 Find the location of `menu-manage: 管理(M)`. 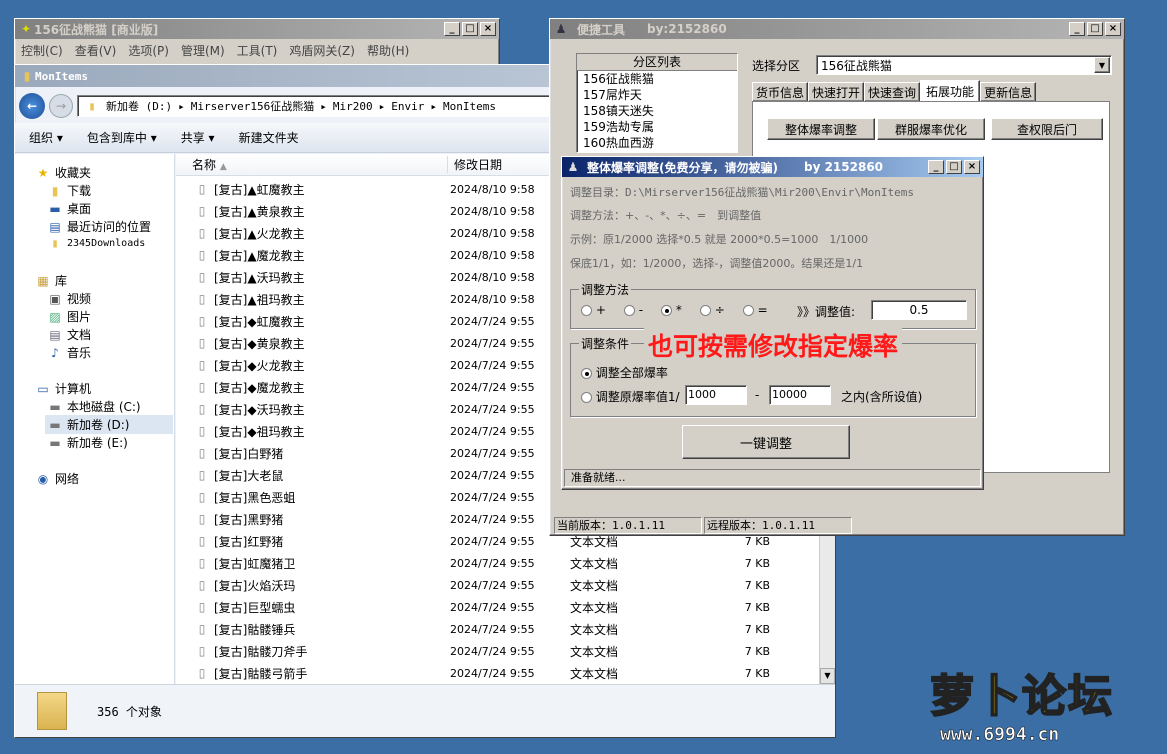

menu-manage: 管理(M) is located at coordinates (203, 50).